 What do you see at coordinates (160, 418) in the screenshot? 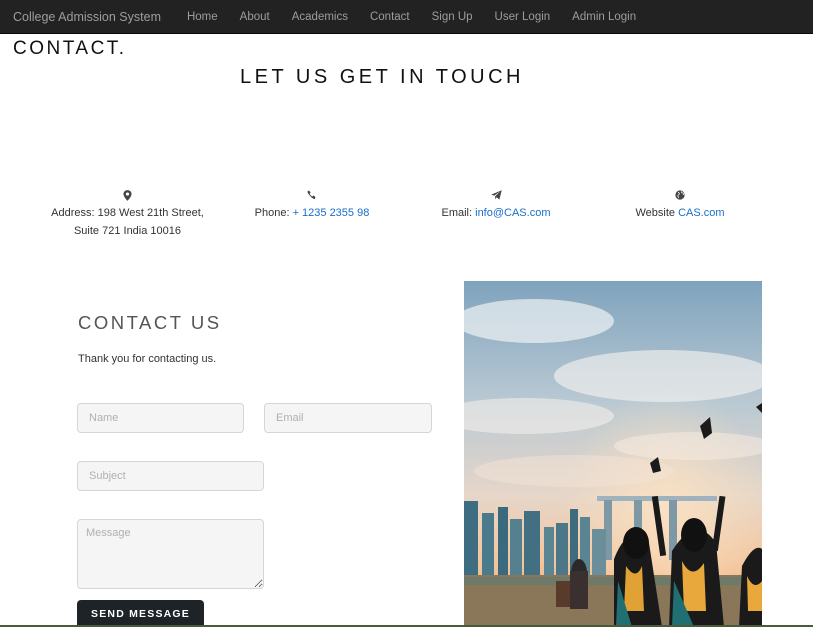
I see `name-input` at bounding box center [160, 418].